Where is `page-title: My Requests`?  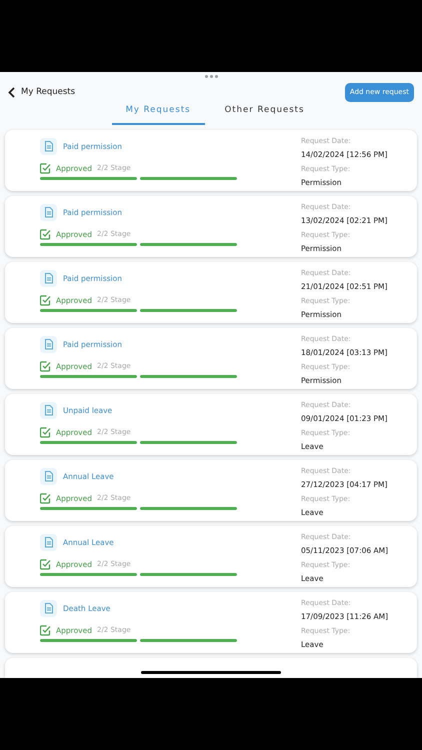 page-title: My Requests is located at coordinates (48, 92).